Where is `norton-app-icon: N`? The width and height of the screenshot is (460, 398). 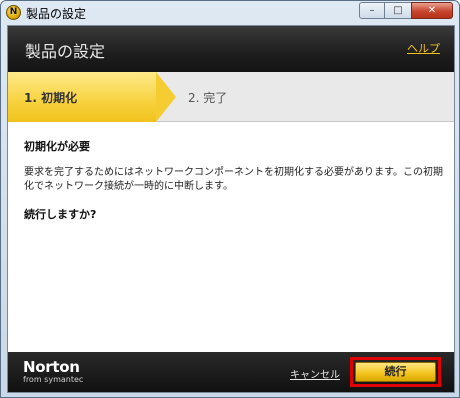
norton-app-icon: N is located at coordinates (13, 12).